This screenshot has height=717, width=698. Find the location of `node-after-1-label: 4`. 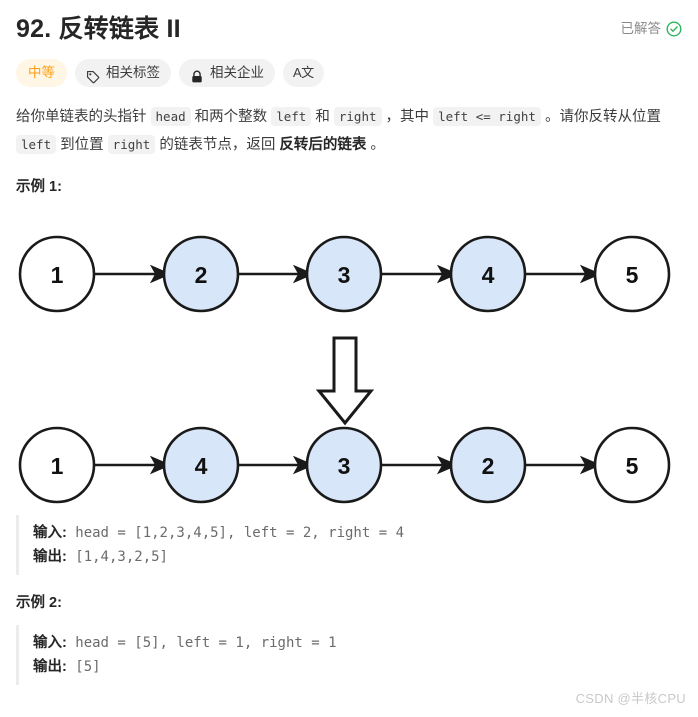

node-after-1-label: 4 is located at coordinates (201, 466).